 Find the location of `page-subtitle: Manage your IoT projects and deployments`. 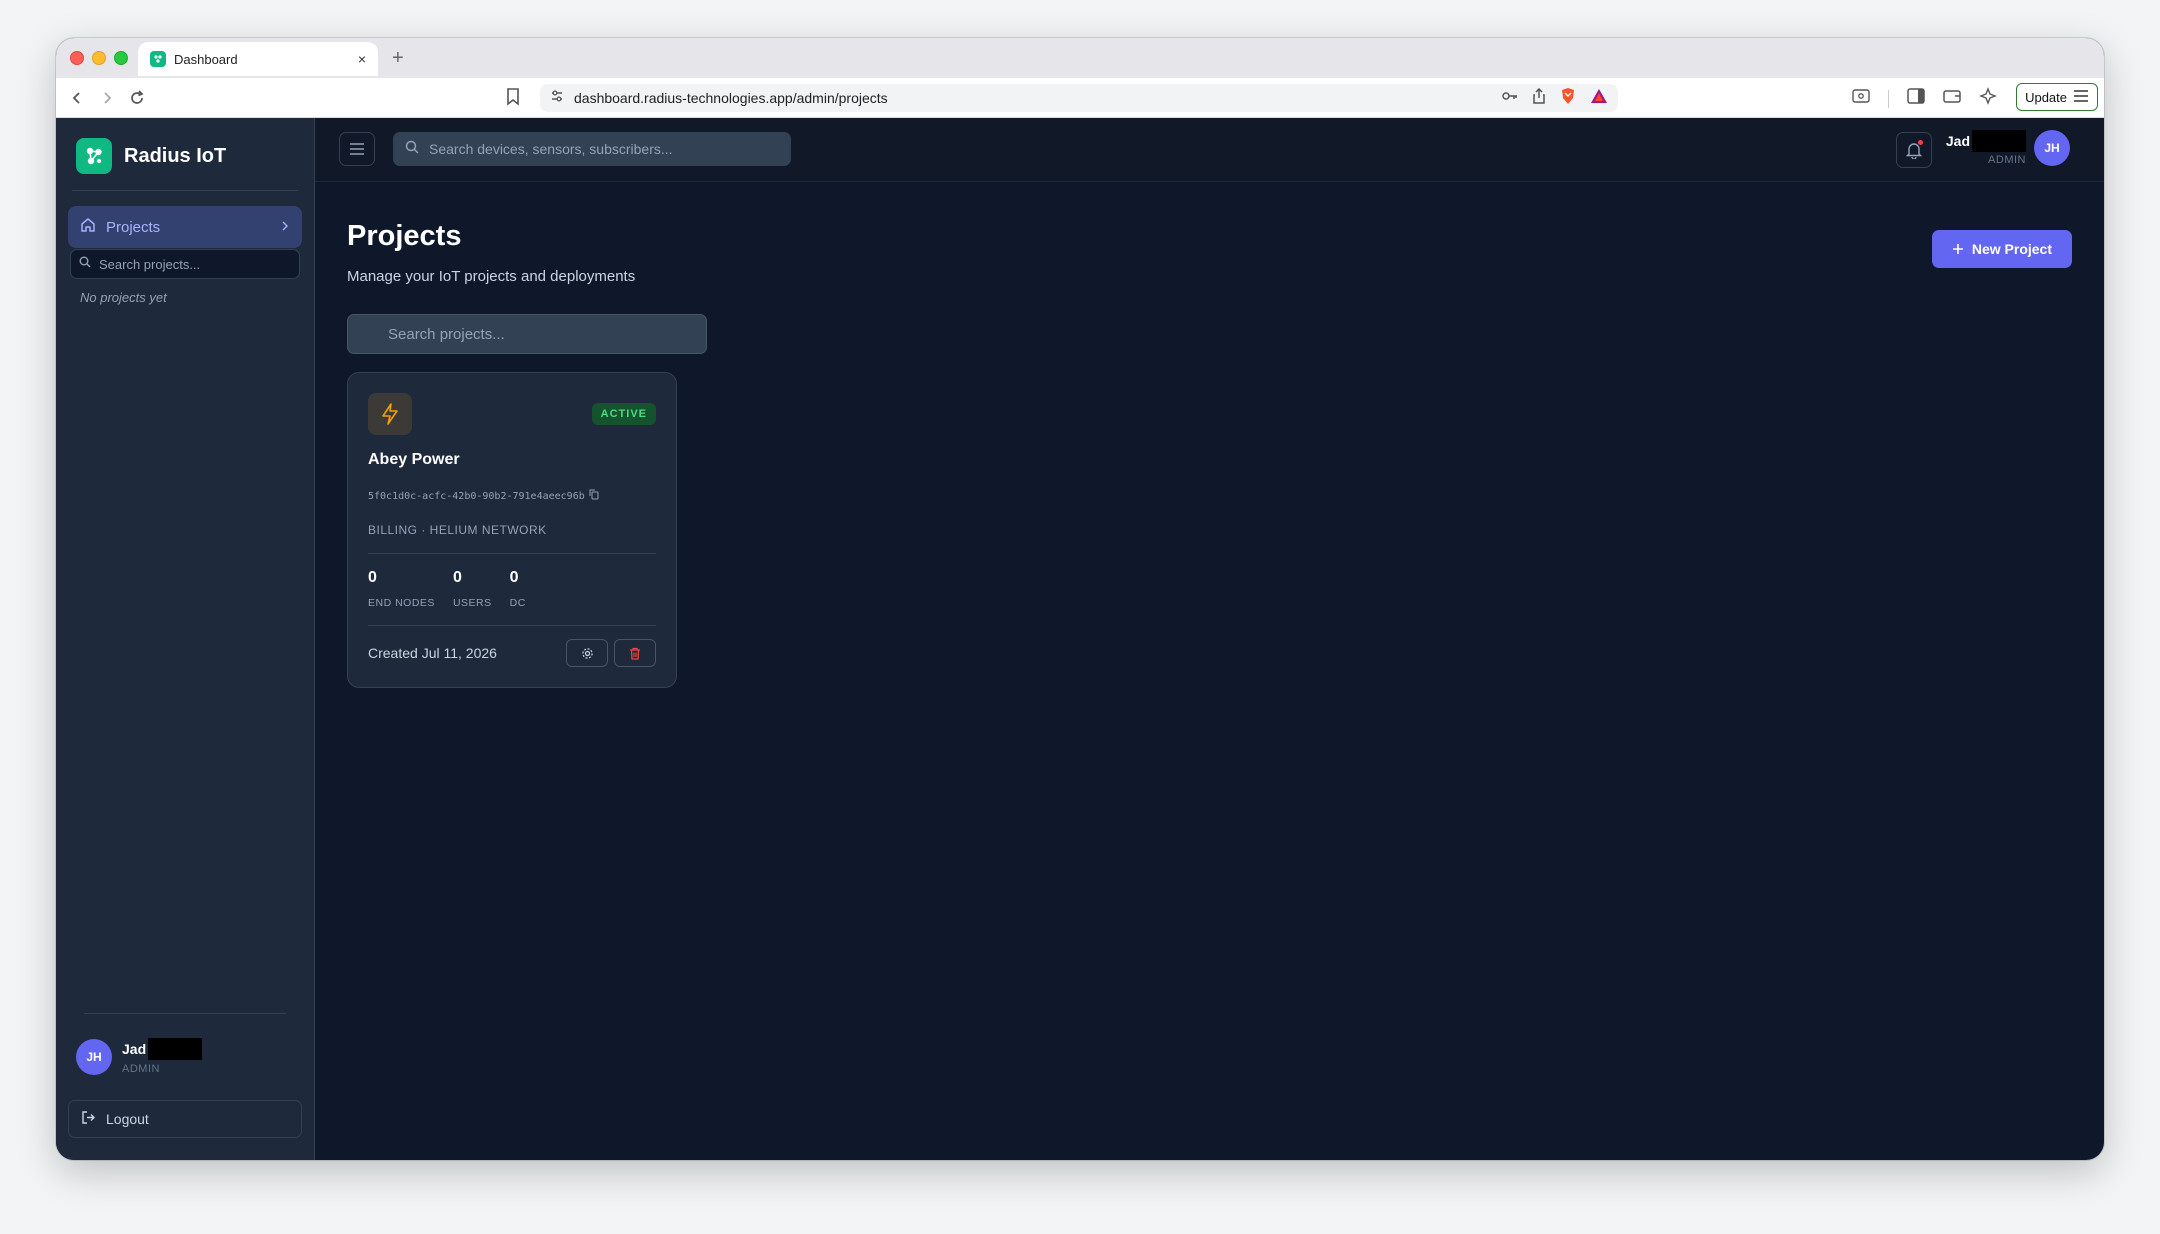

page-subtitle: Manage your IoT projects and deployments is located at coordinates (491, 276).